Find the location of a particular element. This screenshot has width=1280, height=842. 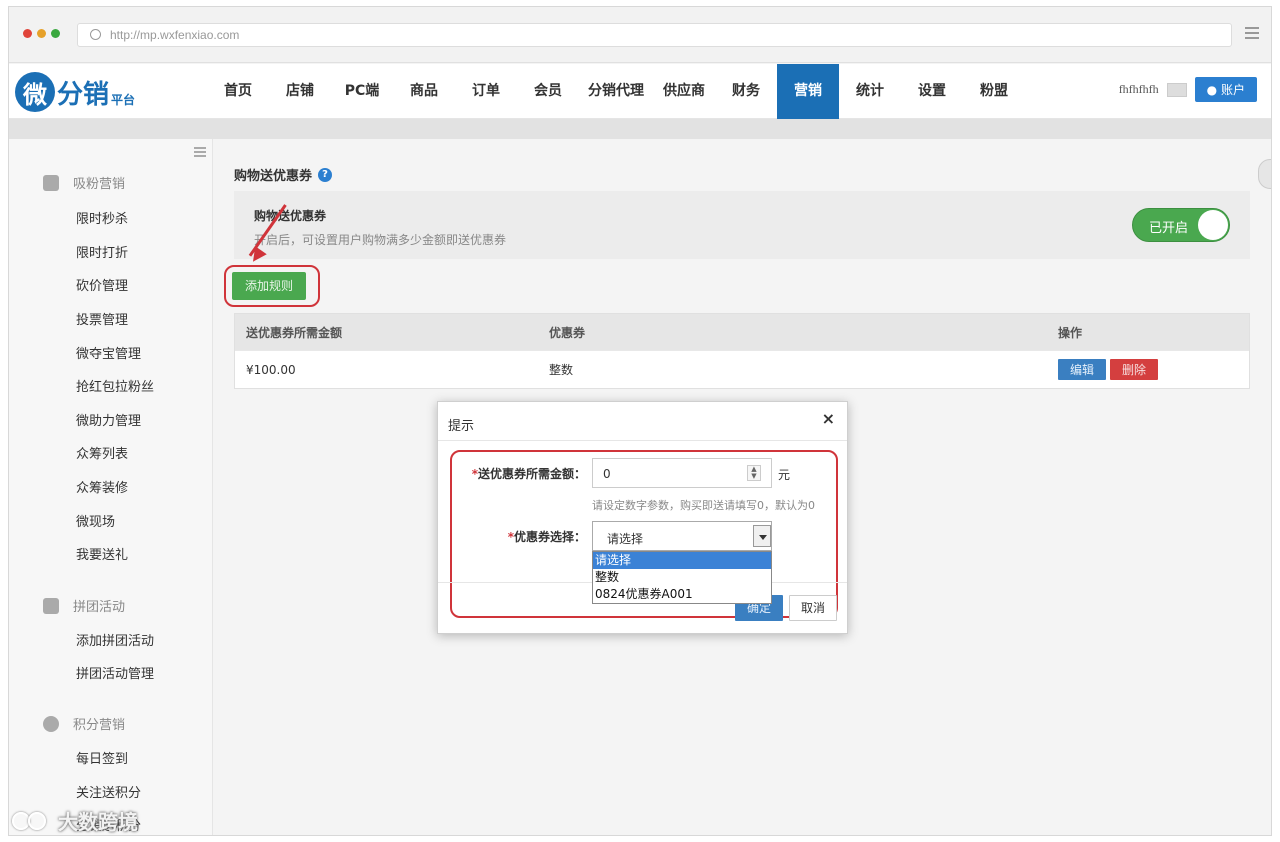

page-title-text: 购物送优惠券 is located at coordinates (273, 176).